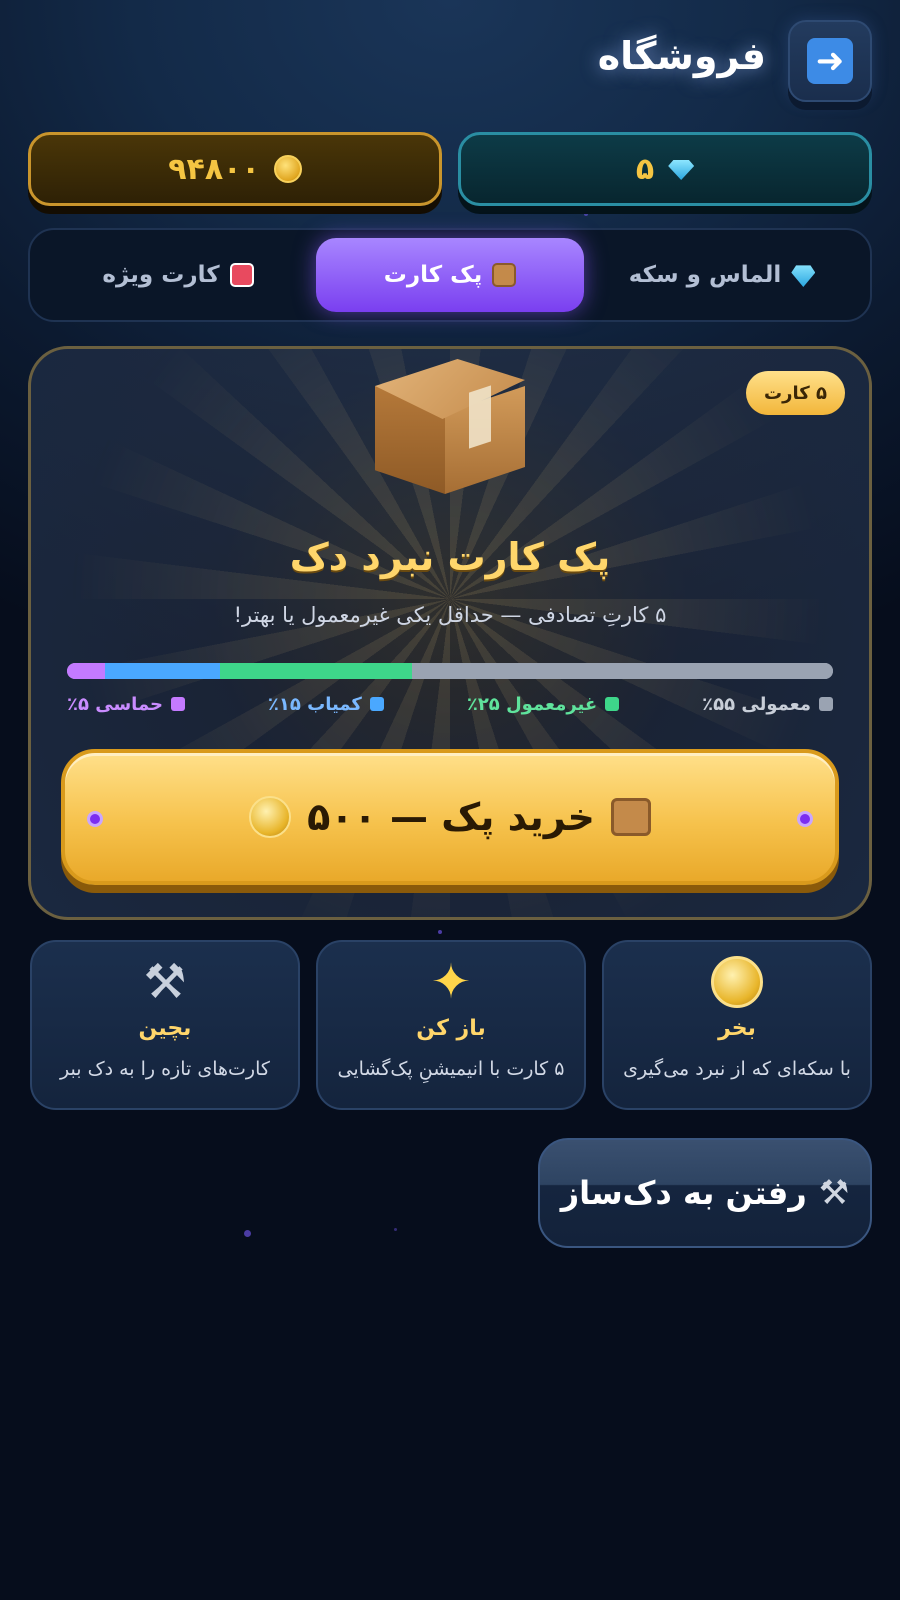 The width and height of the screenshot is (900, 1600). Describe the element at coordinates (665, 169) in the screenshot. I see `gems-balance: ۵` at that location.